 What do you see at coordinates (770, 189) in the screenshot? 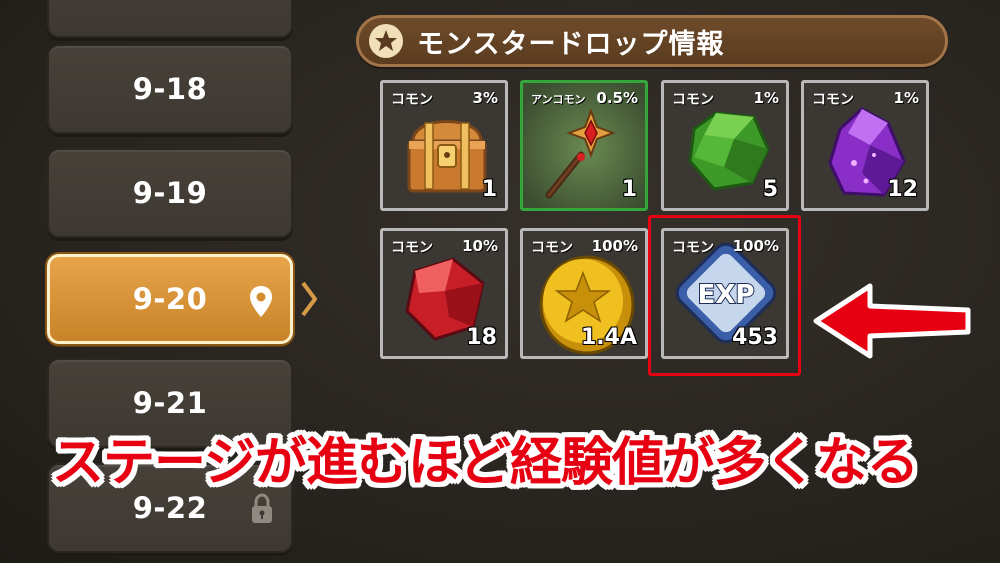
I see `item-quantity: 5` at bounding box center [770, 189].